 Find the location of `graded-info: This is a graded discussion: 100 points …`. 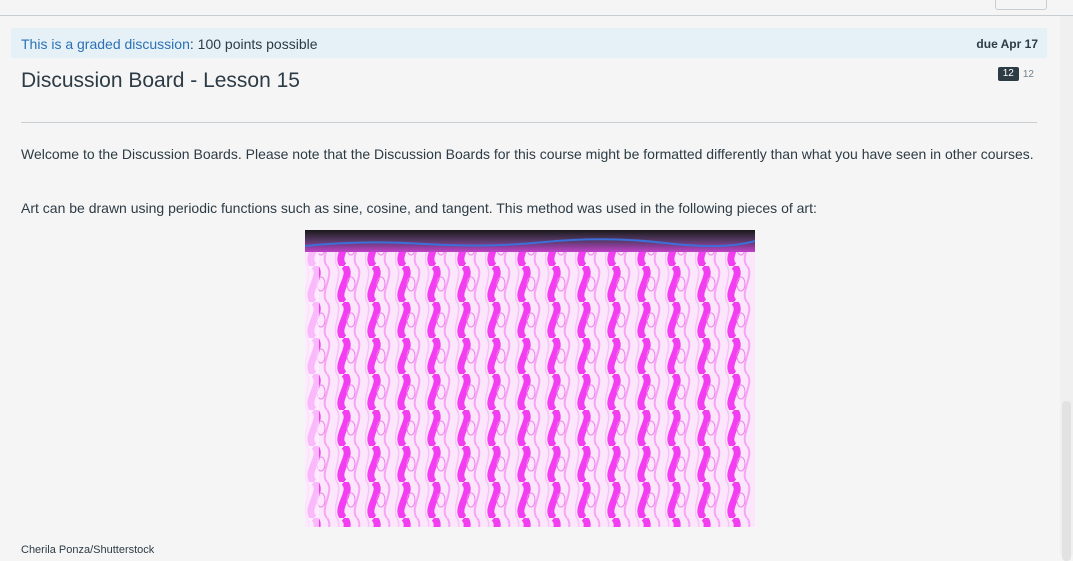

graded-info: This is a graded discussion: 100 points … is located at coordinates (169, 44).